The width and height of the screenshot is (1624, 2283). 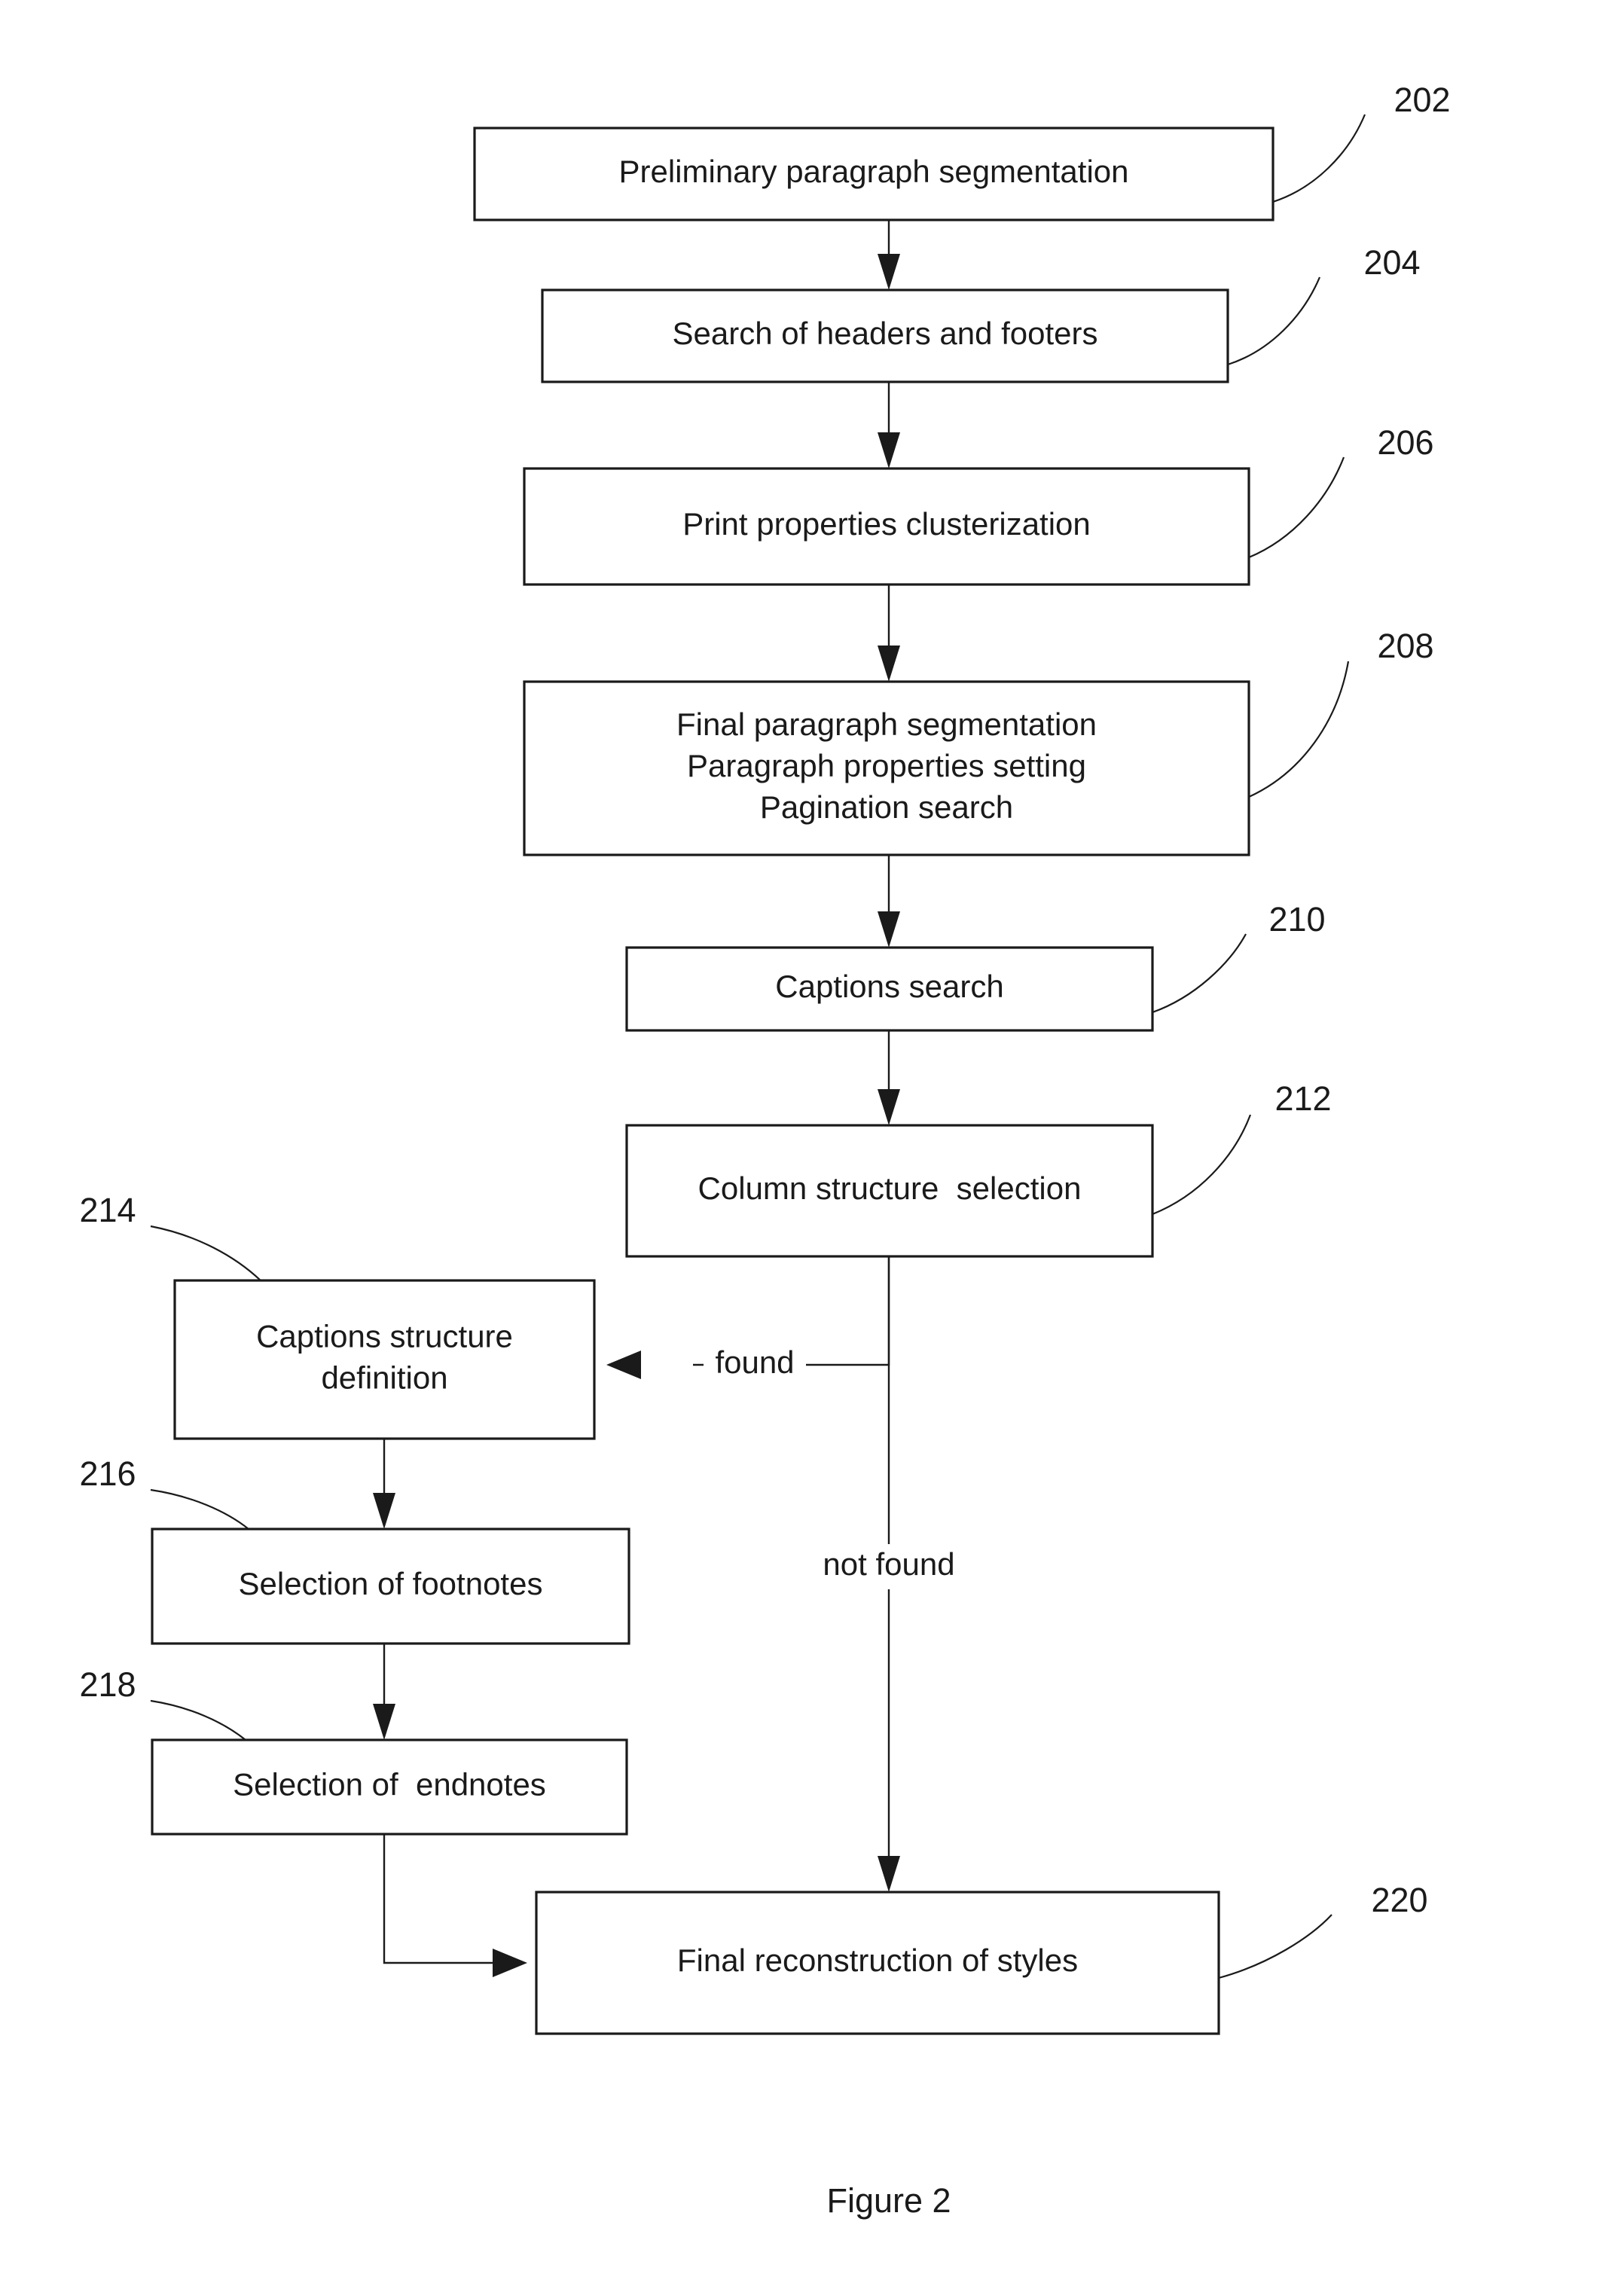 I want to click on process-box-label: Captions search, so click(x=890, y=986).